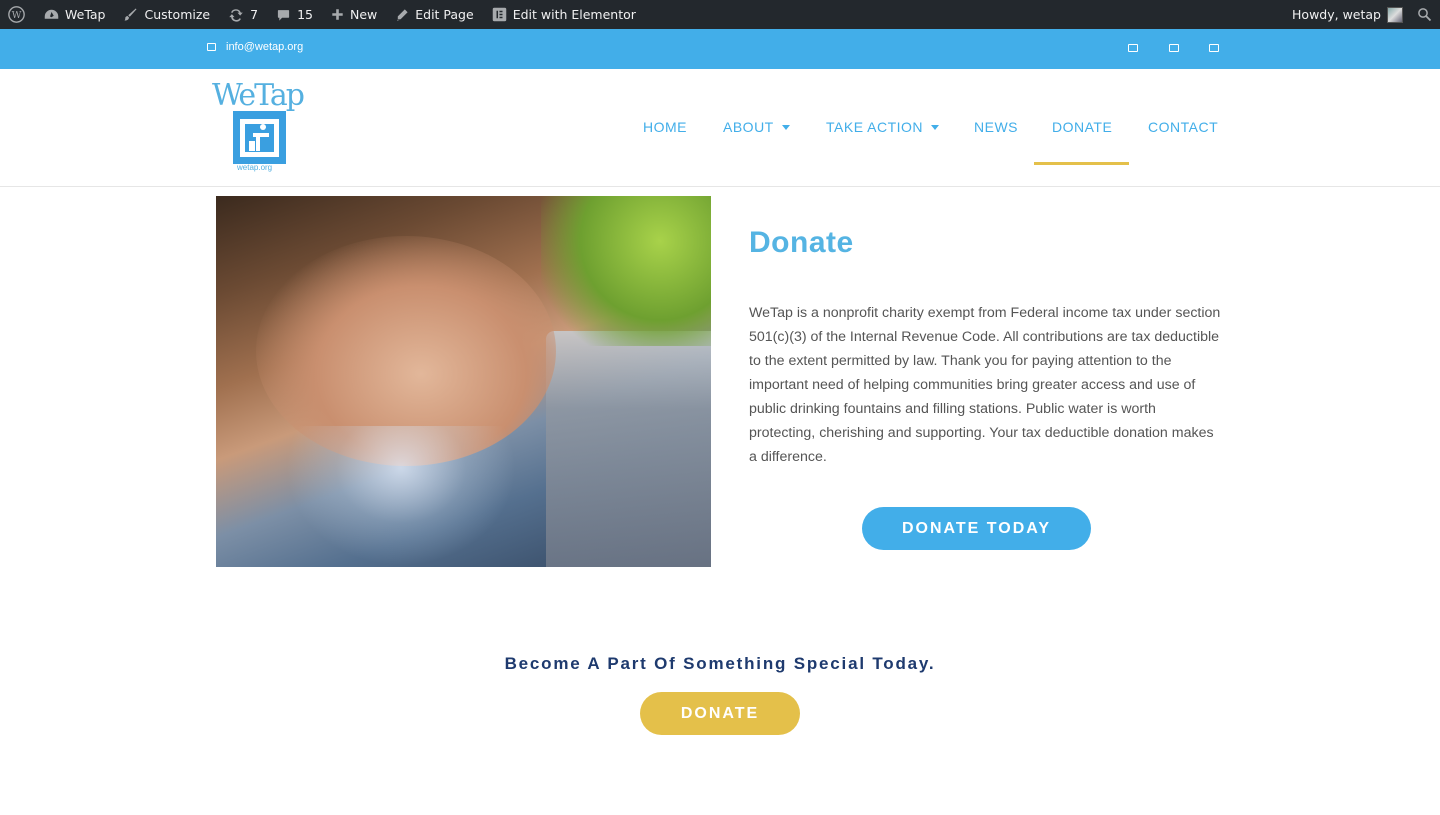 The image size is (1440, 815). I want to click on search-icon, so click(1425, 15).